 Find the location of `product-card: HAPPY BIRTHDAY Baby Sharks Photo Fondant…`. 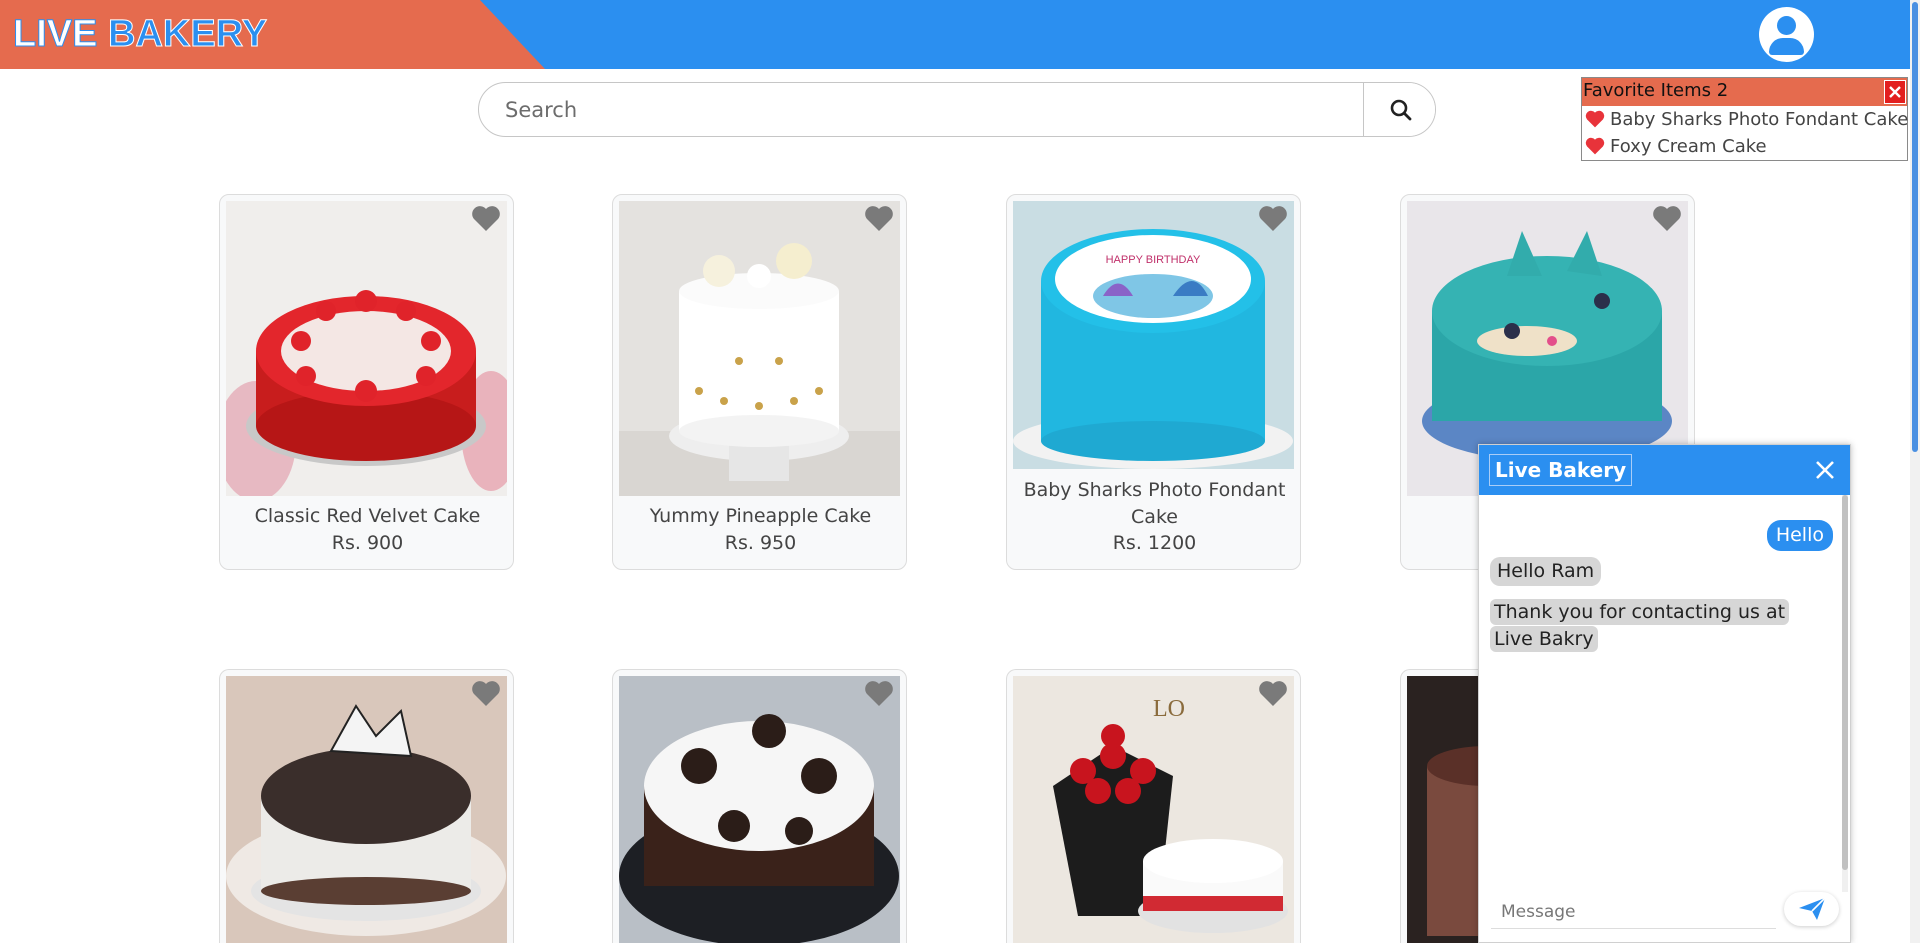

product-card: HAPPY BIRTHDAY Baby Sharks Photo Fondant… is located at coordinates (1153, 382).